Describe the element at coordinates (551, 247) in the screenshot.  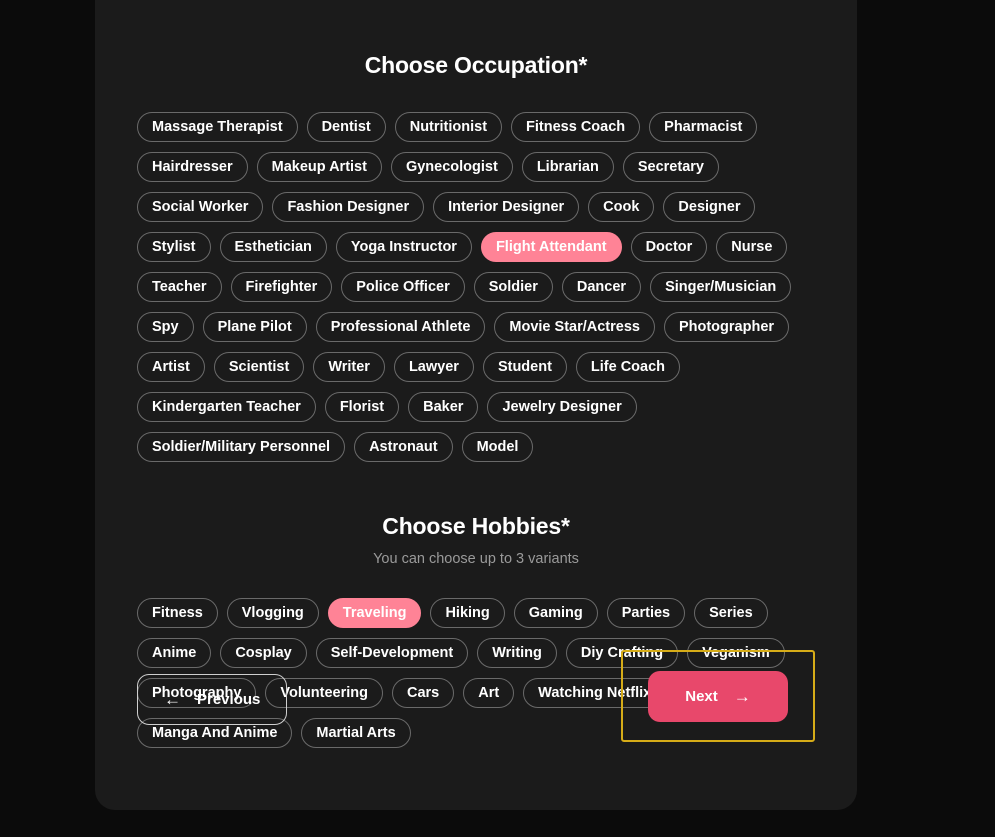
I see `occupation-chip: Flight Attendant` at that location.